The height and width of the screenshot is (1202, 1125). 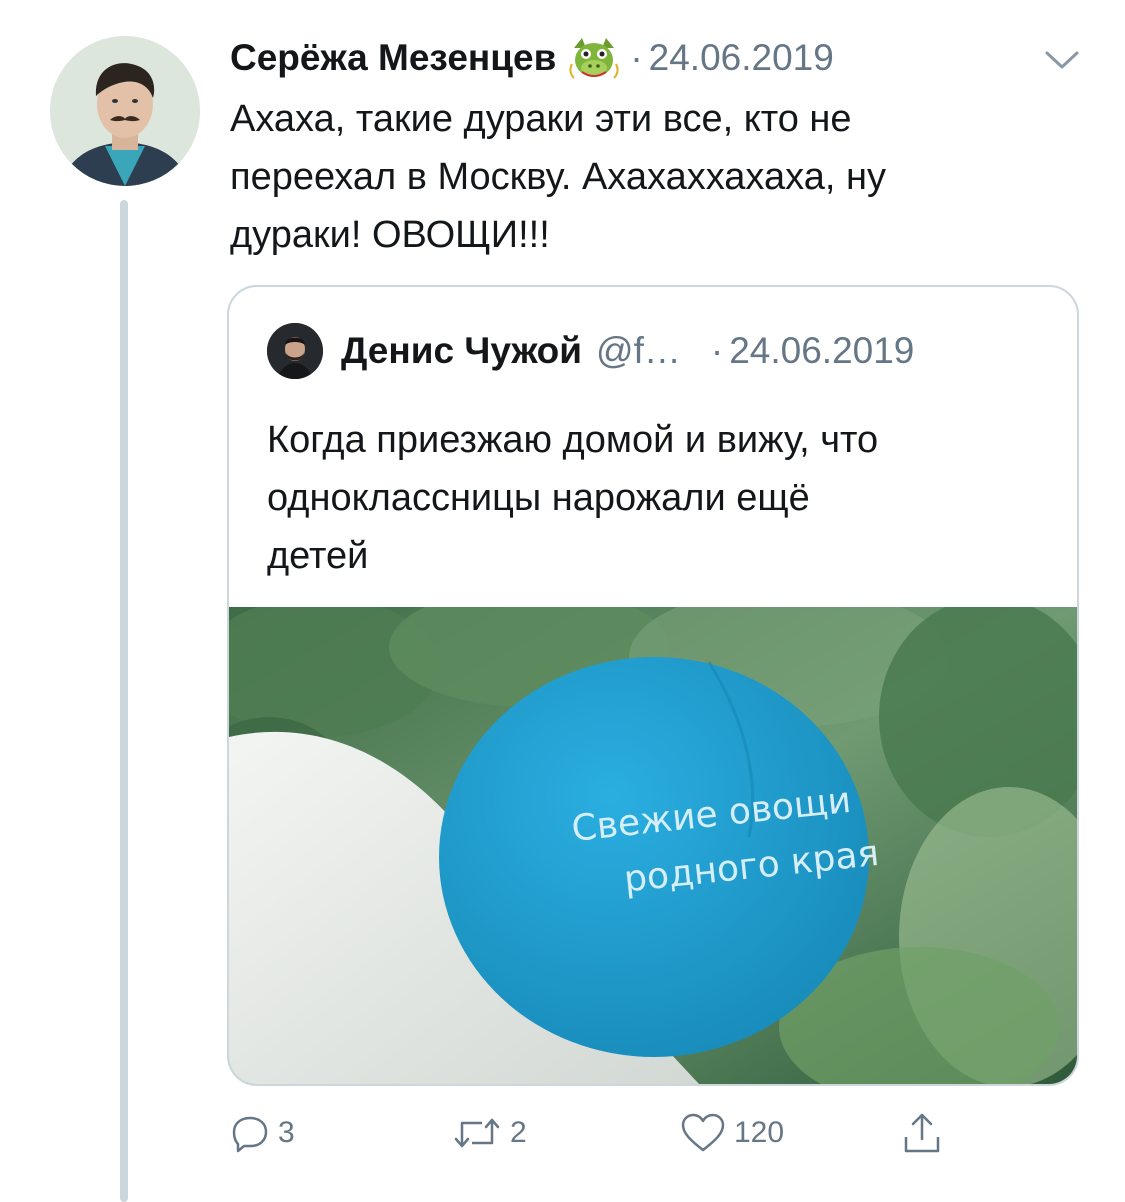 What do you see at coordinates (703, 1132) in the screenshot?
I see `heart-icon` at bounding box center [703, 1132].